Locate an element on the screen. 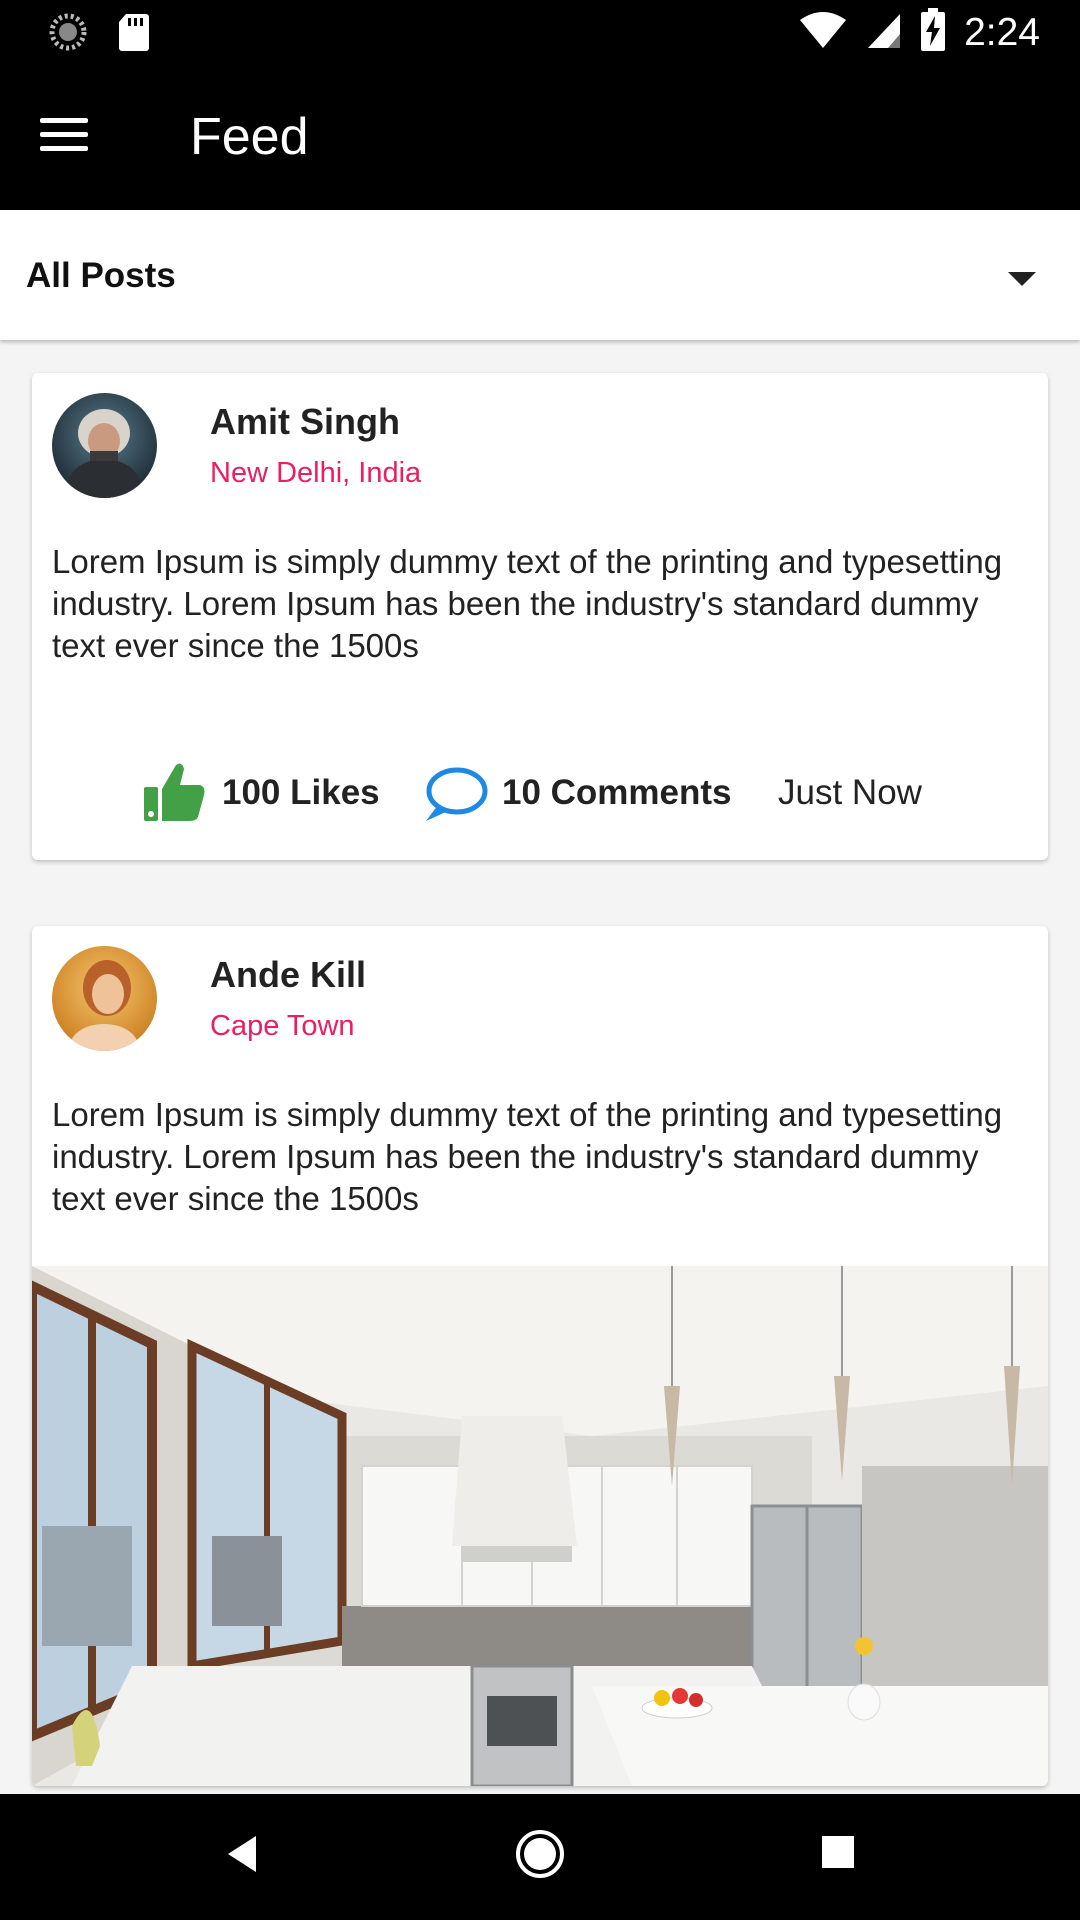 The image size is (1080, 1920). battery-charging-icon is located at coordinates (933, 32).